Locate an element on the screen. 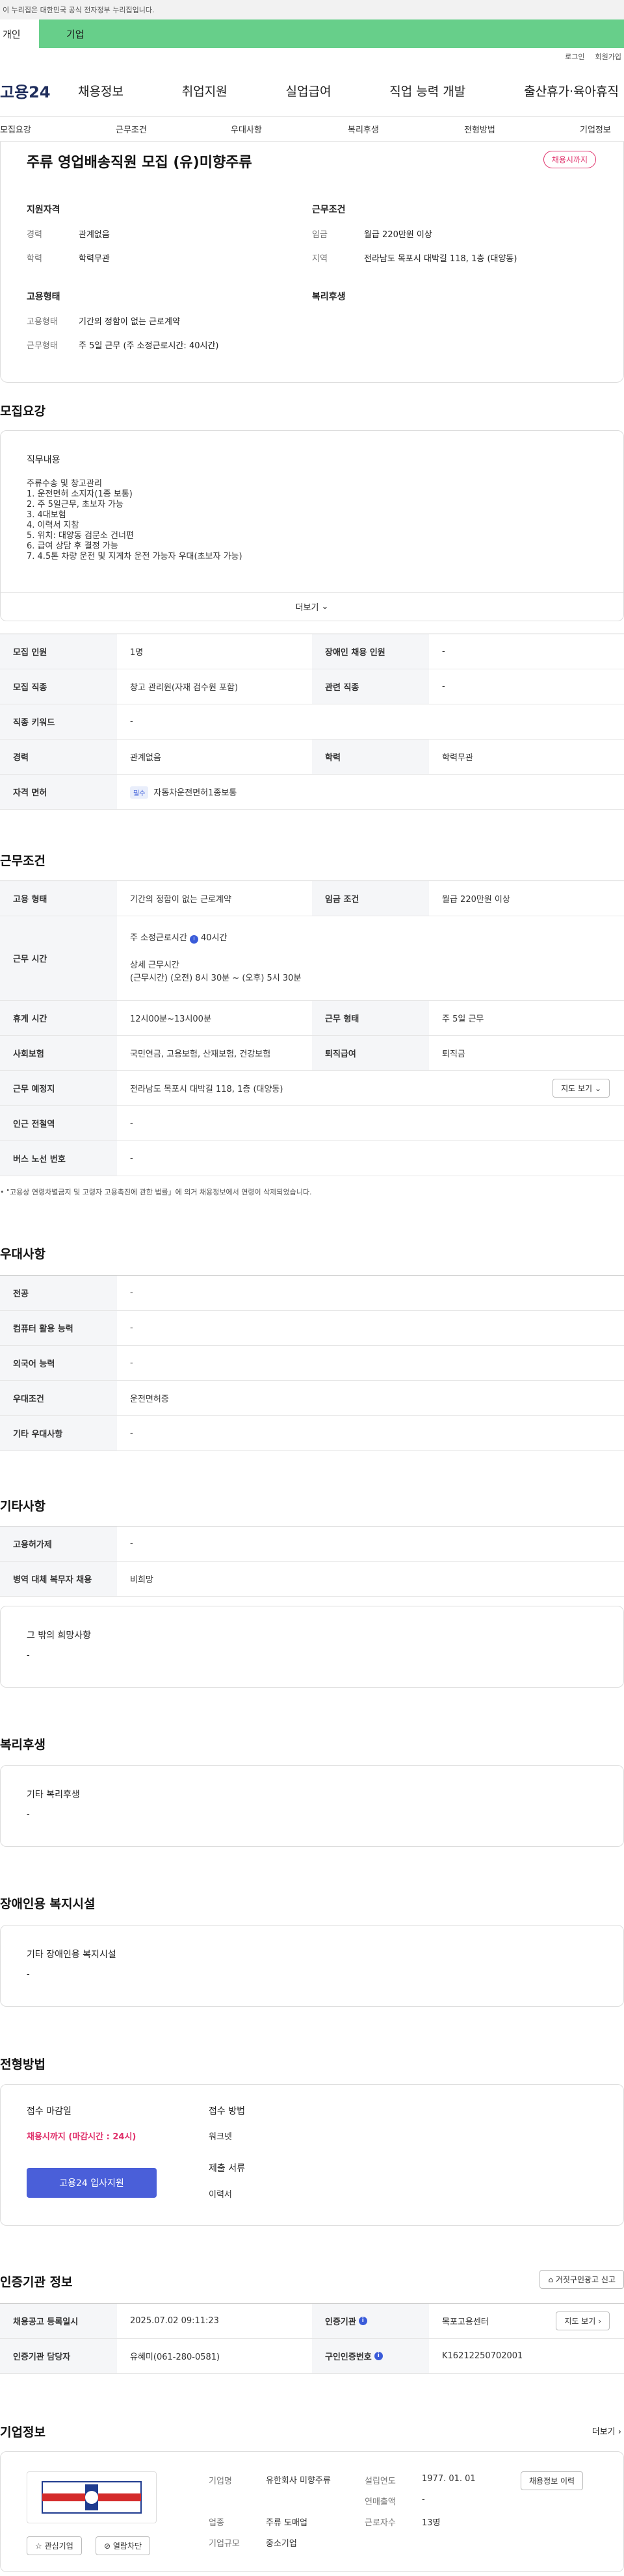 The width and height of the screenshot is (624, 2576). subnav-process: 전형방법 is located at coordinates (480, 129).